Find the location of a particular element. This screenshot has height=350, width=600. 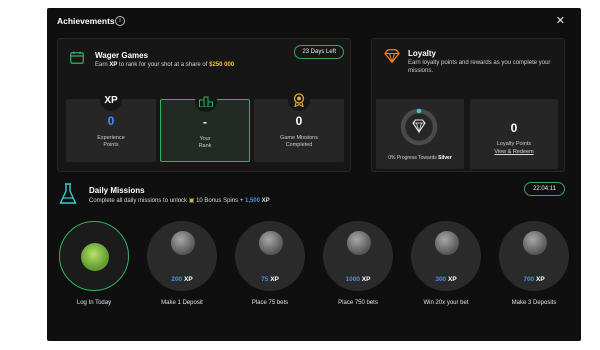

mission-xp-value: 200 is located at coordinates (177, 279).